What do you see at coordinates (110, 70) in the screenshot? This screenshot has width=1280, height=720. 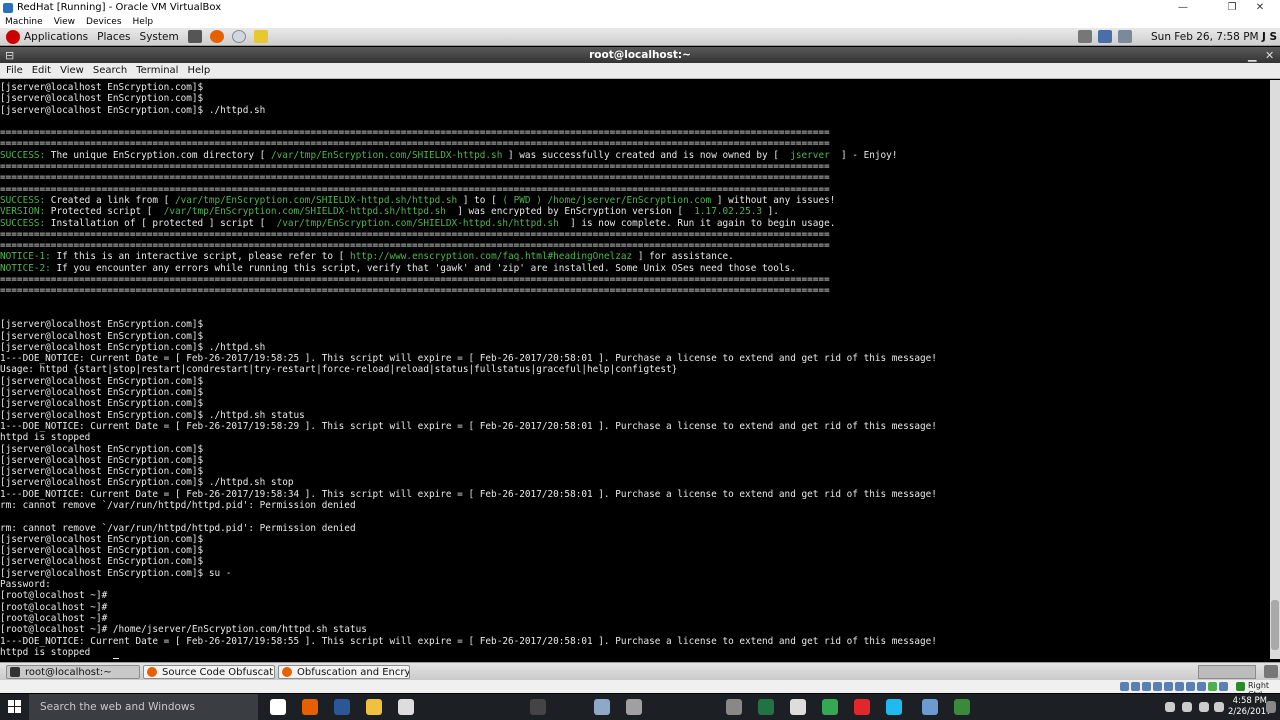 I see `terminal-menu-search: Search` at bounding box center [110, 70].